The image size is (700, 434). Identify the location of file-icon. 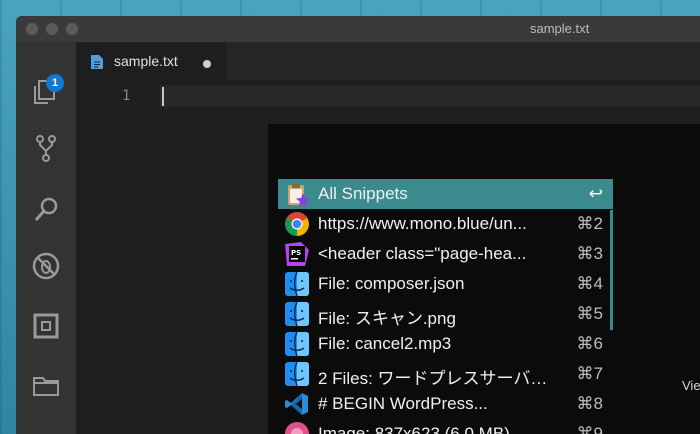
(97, 64).